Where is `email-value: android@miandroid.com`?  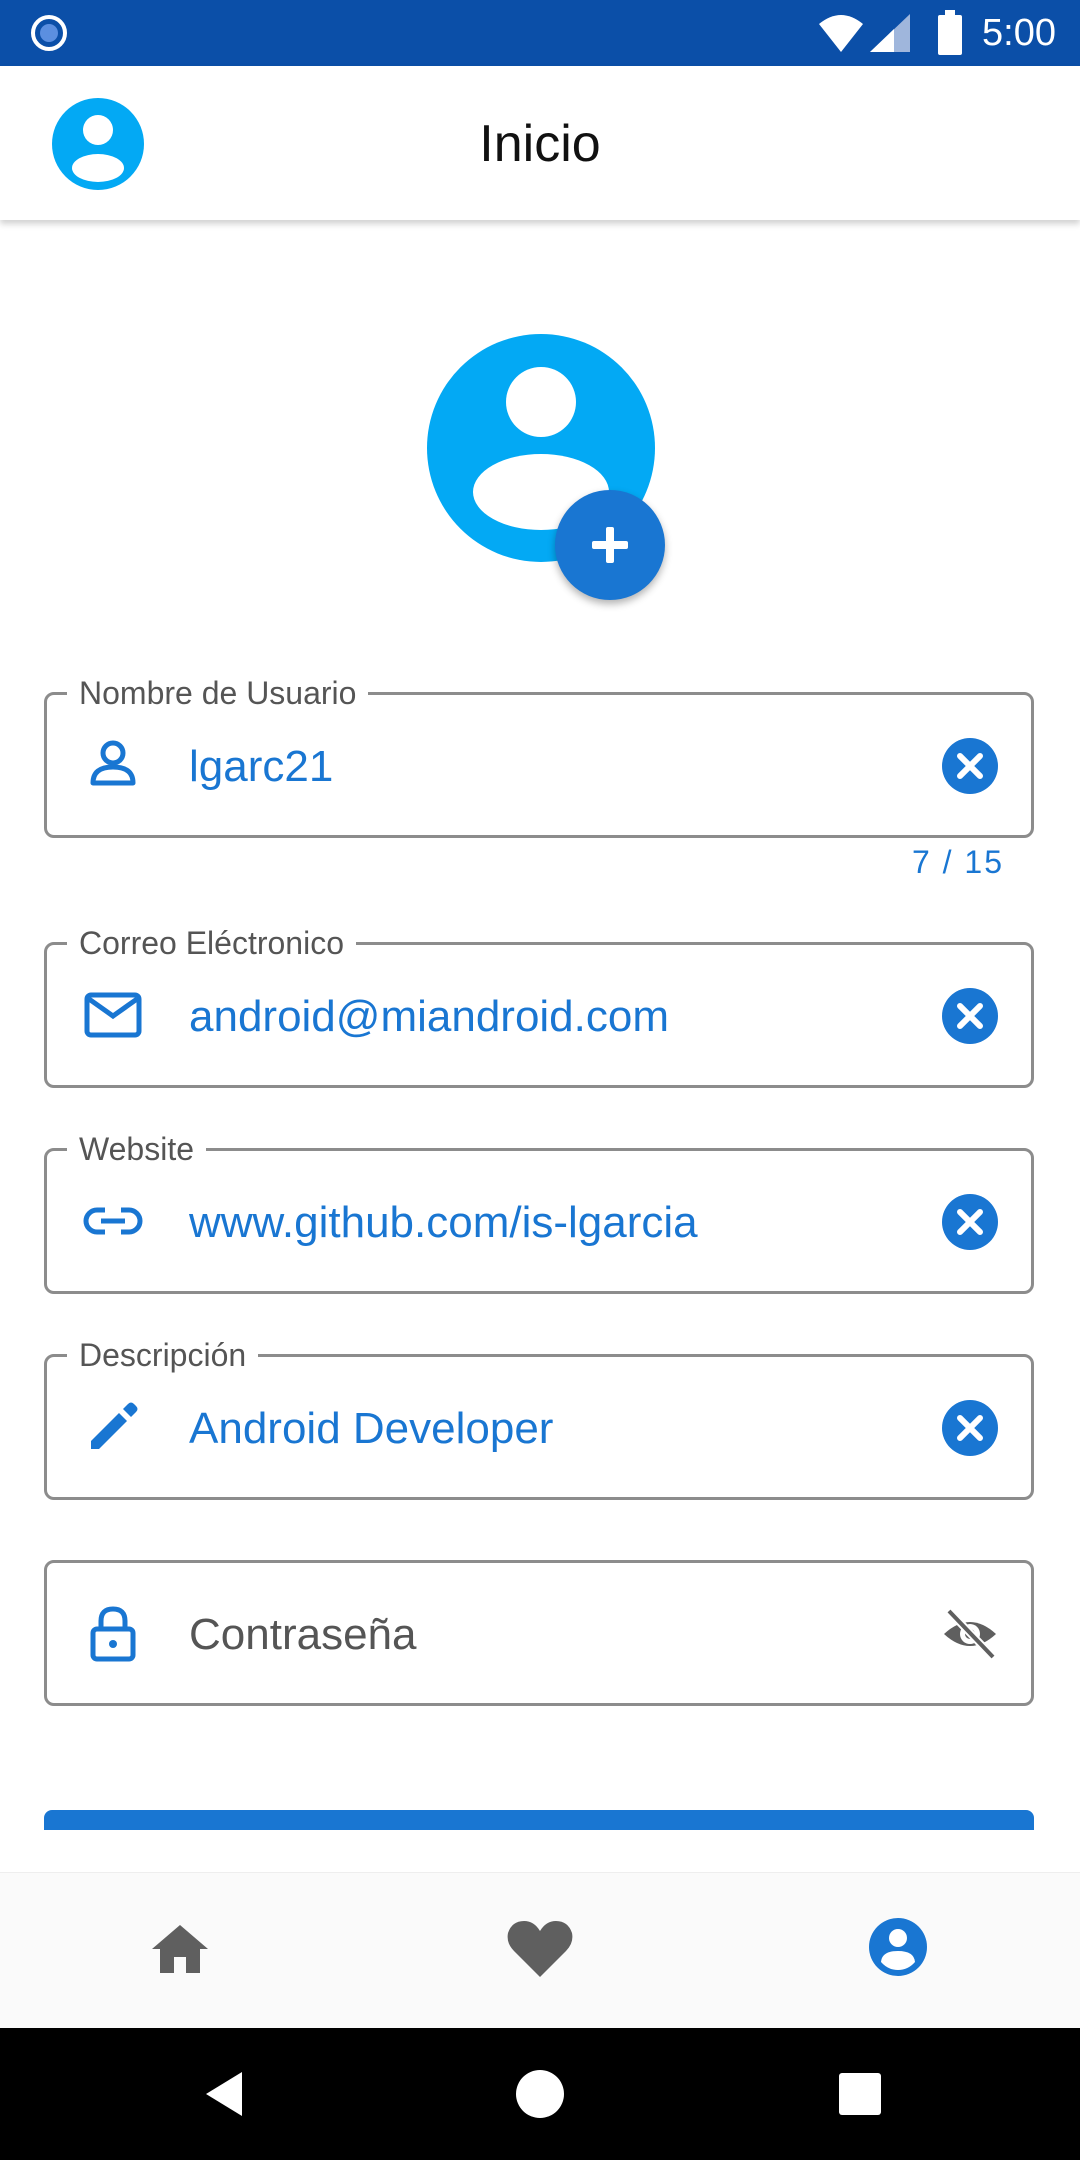 email-value: android@miandroid.com is located at coordinates (429, 1016).